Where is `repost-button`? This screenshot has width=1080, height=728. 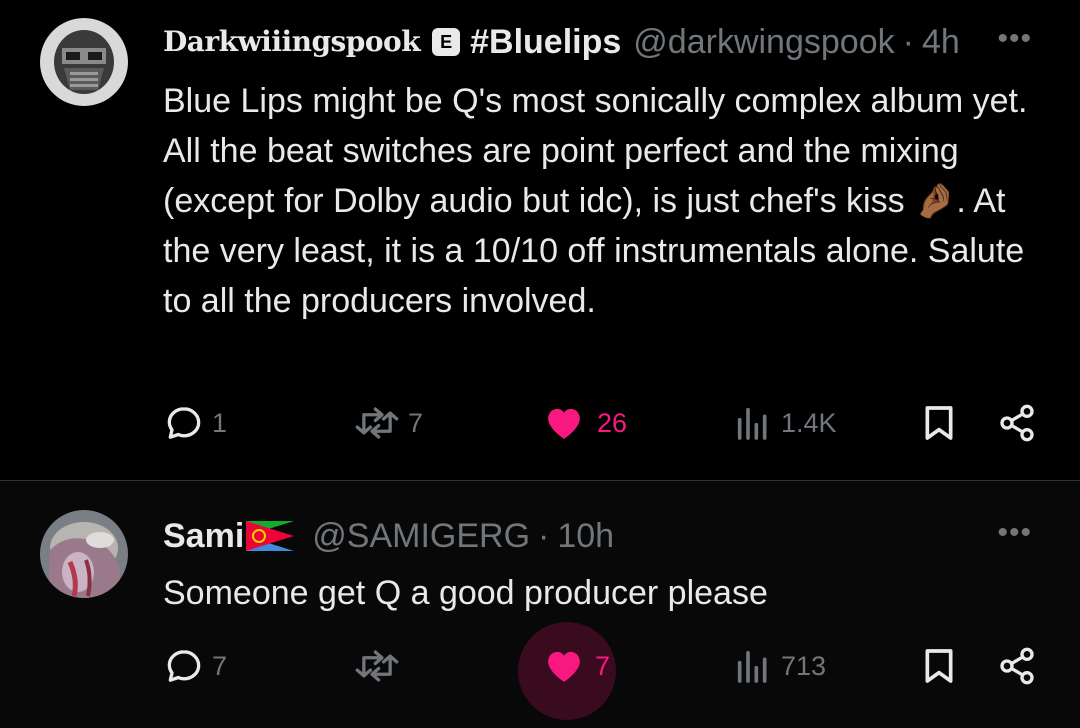 repost-button is located at coordinates (381, 666).